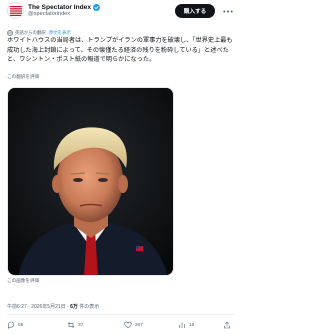 The width and height of the screenshot is (320, 335). Describe the element at coordinates (139, 325) in the screenshot. I see `like-count: 207` at that location.